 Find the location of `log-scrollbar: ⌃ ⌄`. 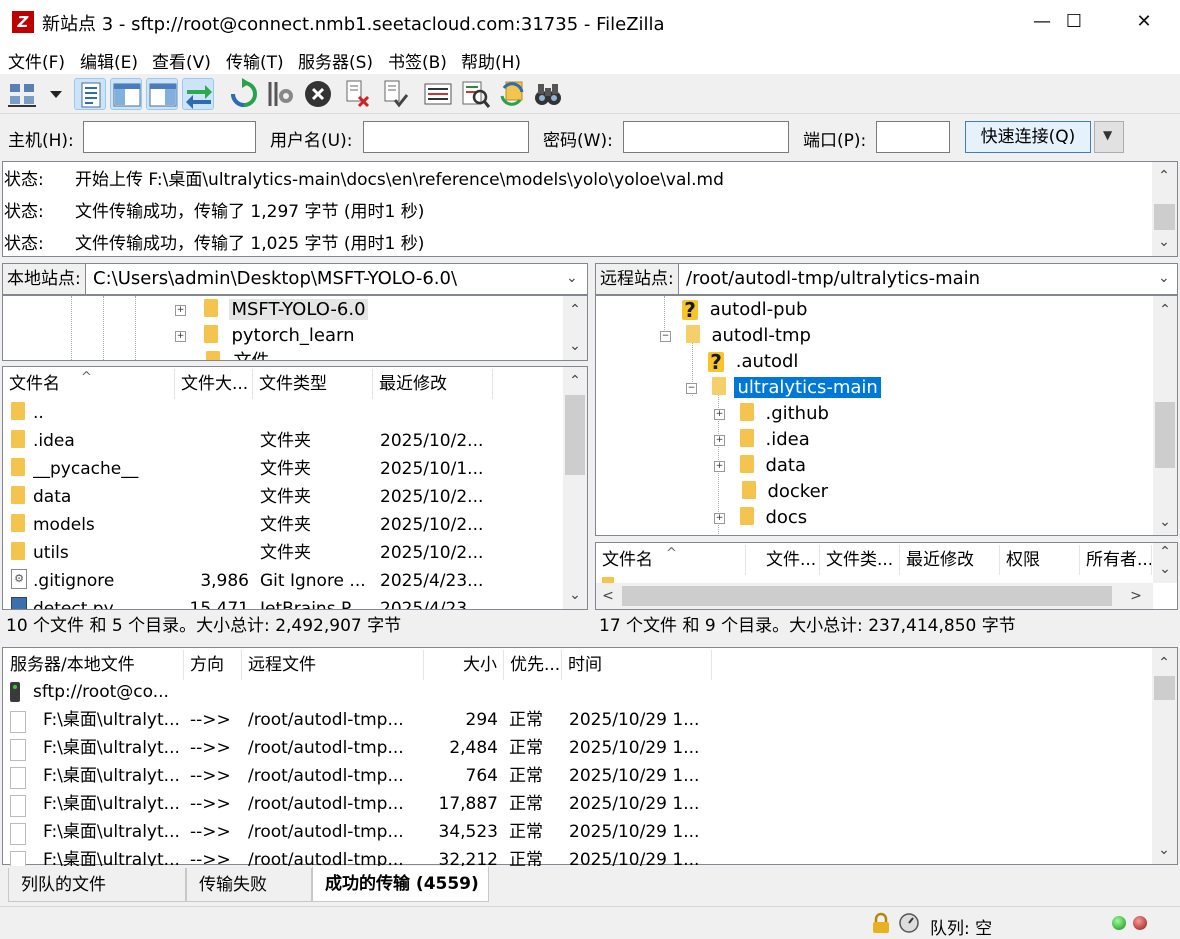

log-scrollbar: ⌃ ⌄ is located at coordinates (1164, 209).